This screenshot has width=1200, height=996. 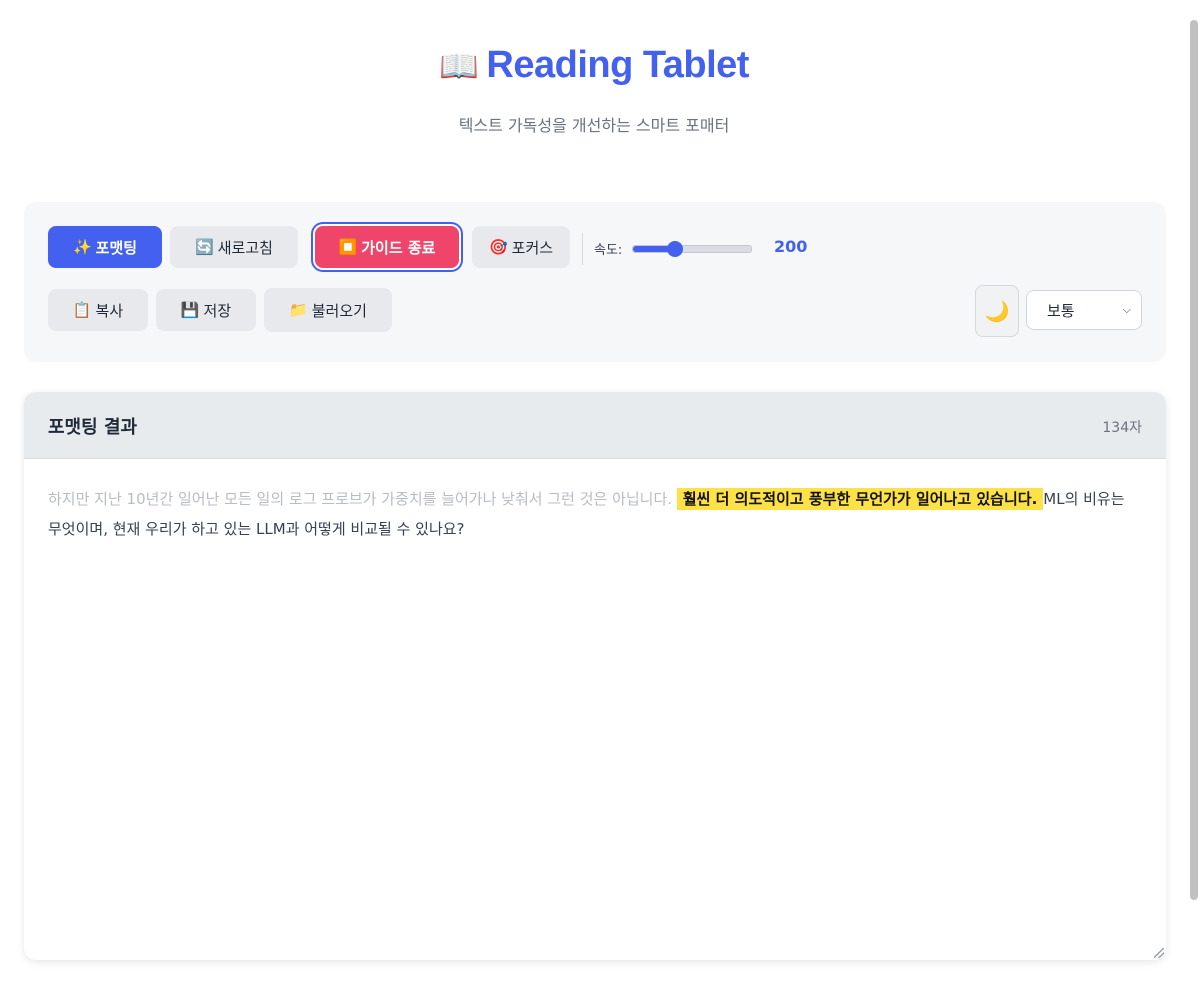 What do you see at coordinates (217, 310) in the screenshot?
I see `save-button-label: 저장` at bounding box center [217, 310].